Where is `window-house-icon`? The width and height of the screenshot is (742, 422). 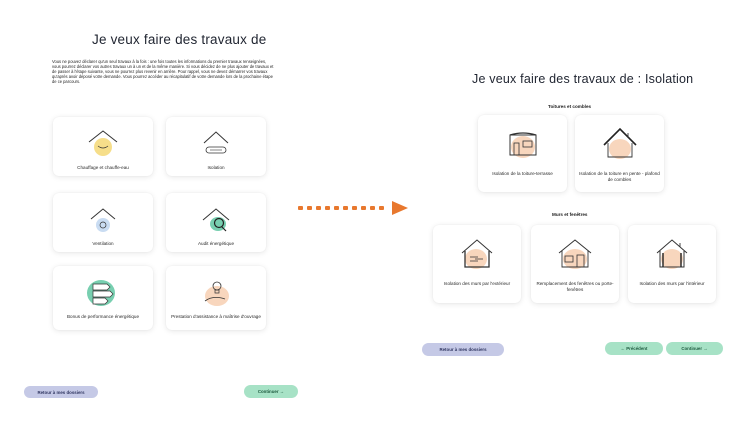
window-house-icon is located at coordinates (575, 254).